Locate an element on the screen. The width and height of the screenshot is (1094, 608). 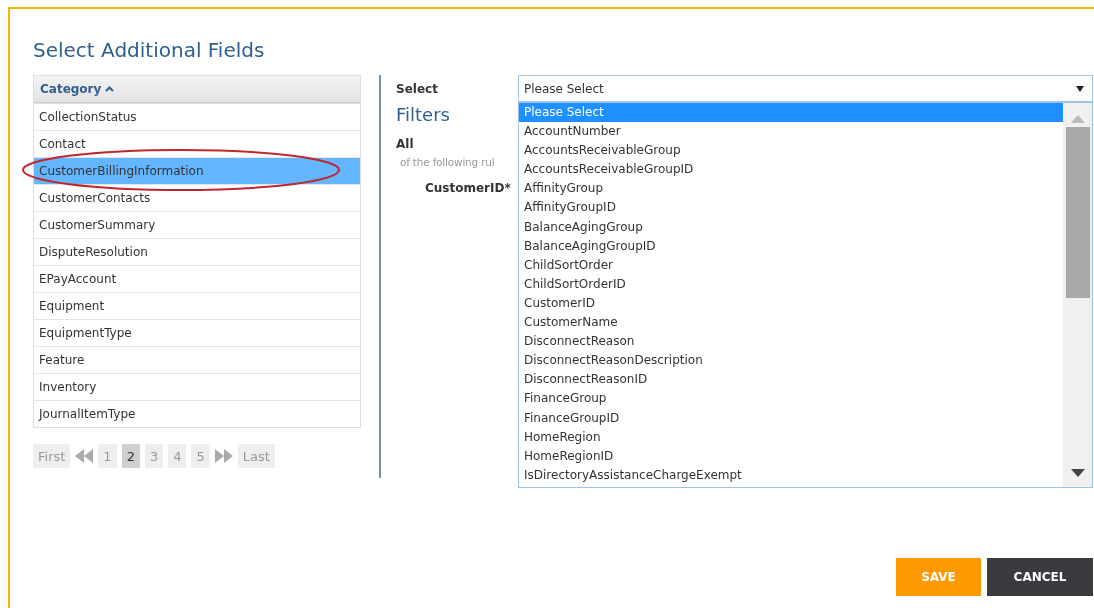
scroll-thumb is located at coordinates (1077, 212).